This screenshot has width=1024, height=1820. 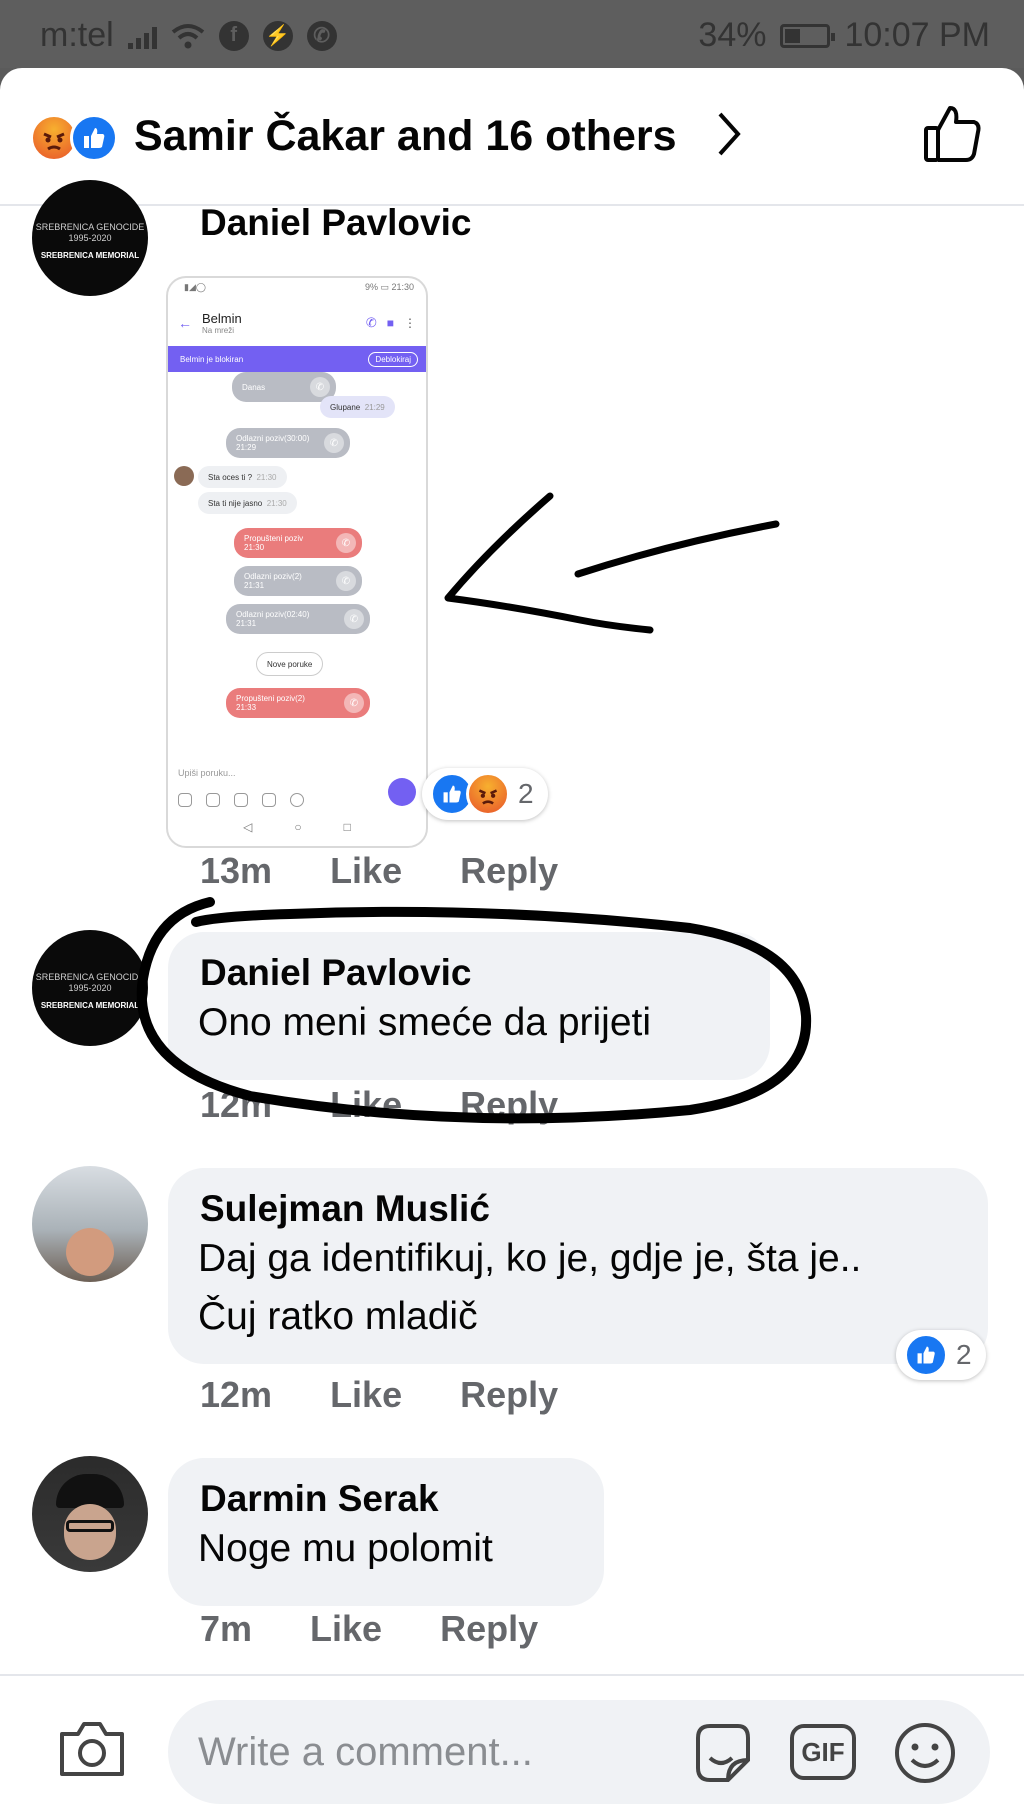 I want to click on status-bar: m:tel f ⚡ ✆ 34% 10:07 PM, so click(x=512, y=34).